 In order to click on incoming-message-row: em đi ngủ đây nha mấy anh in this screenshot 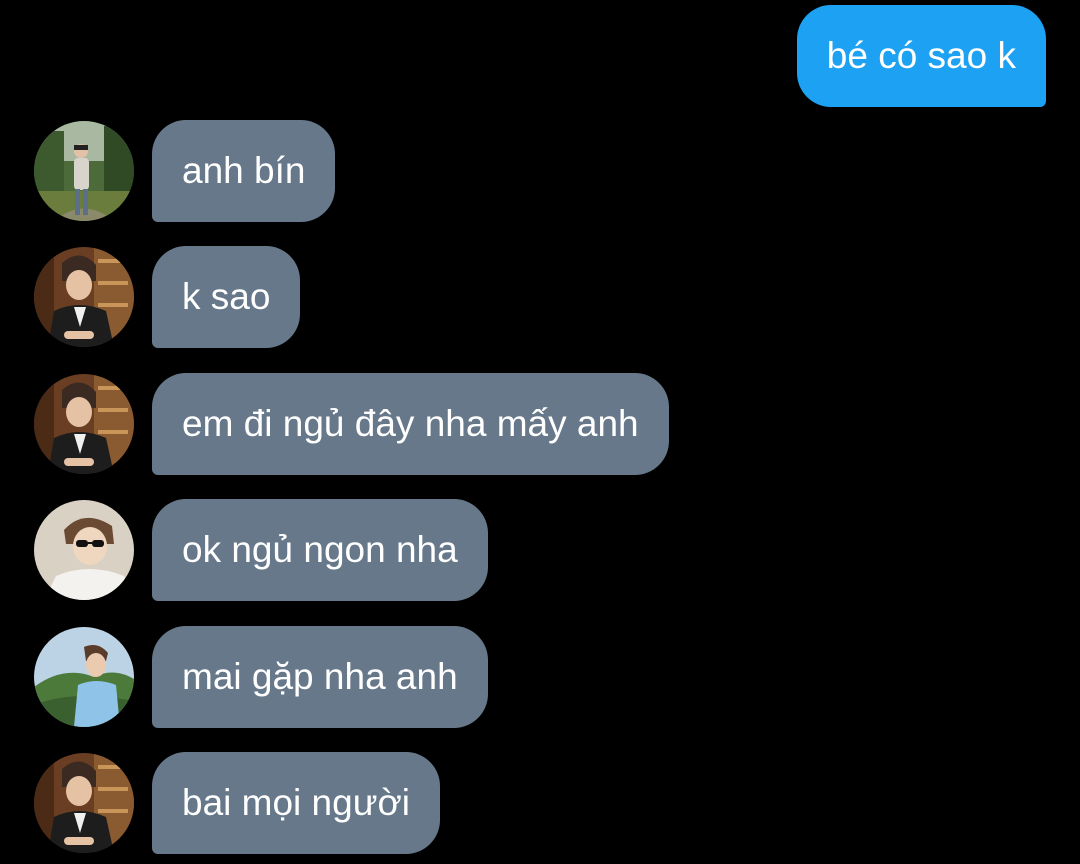, I will do `click(351, 424)`.